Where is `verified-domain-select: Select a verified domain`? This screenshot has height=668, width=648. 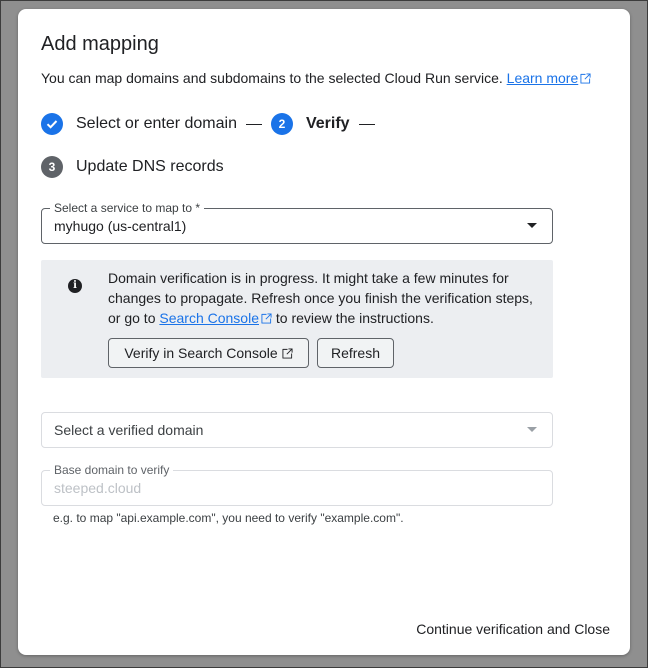
verified-domain-select: Select a verified domain is located at coordinates (297, 430).